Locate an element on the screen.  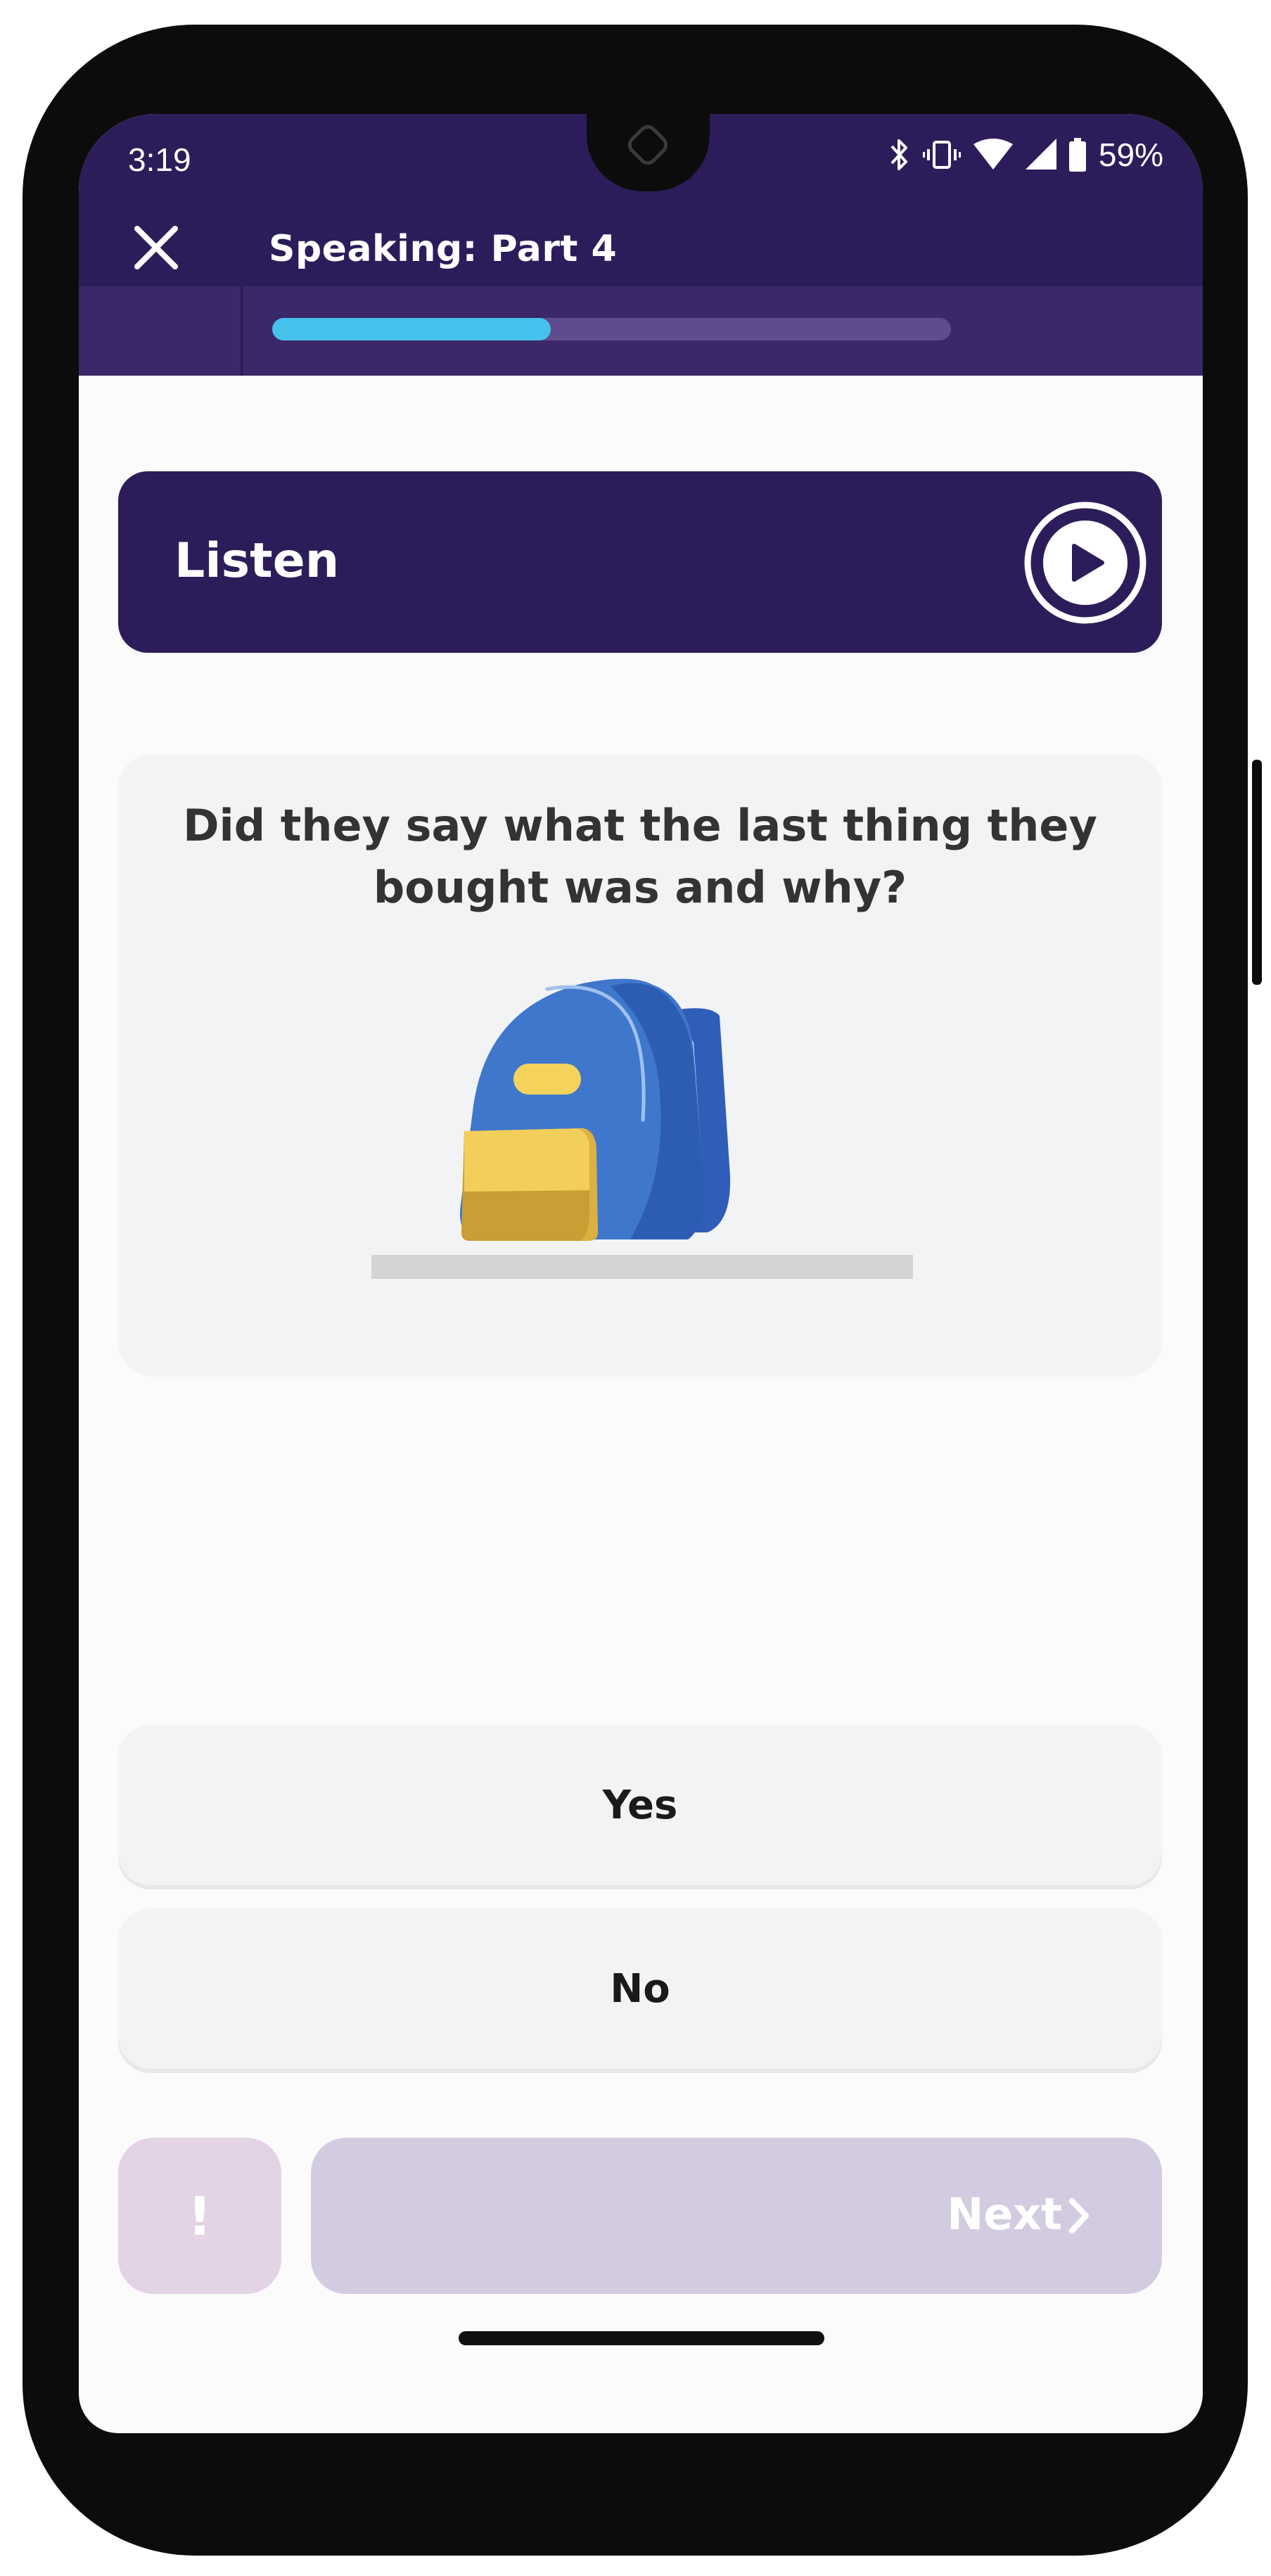
progress-area is located at coordinates (641, 331).